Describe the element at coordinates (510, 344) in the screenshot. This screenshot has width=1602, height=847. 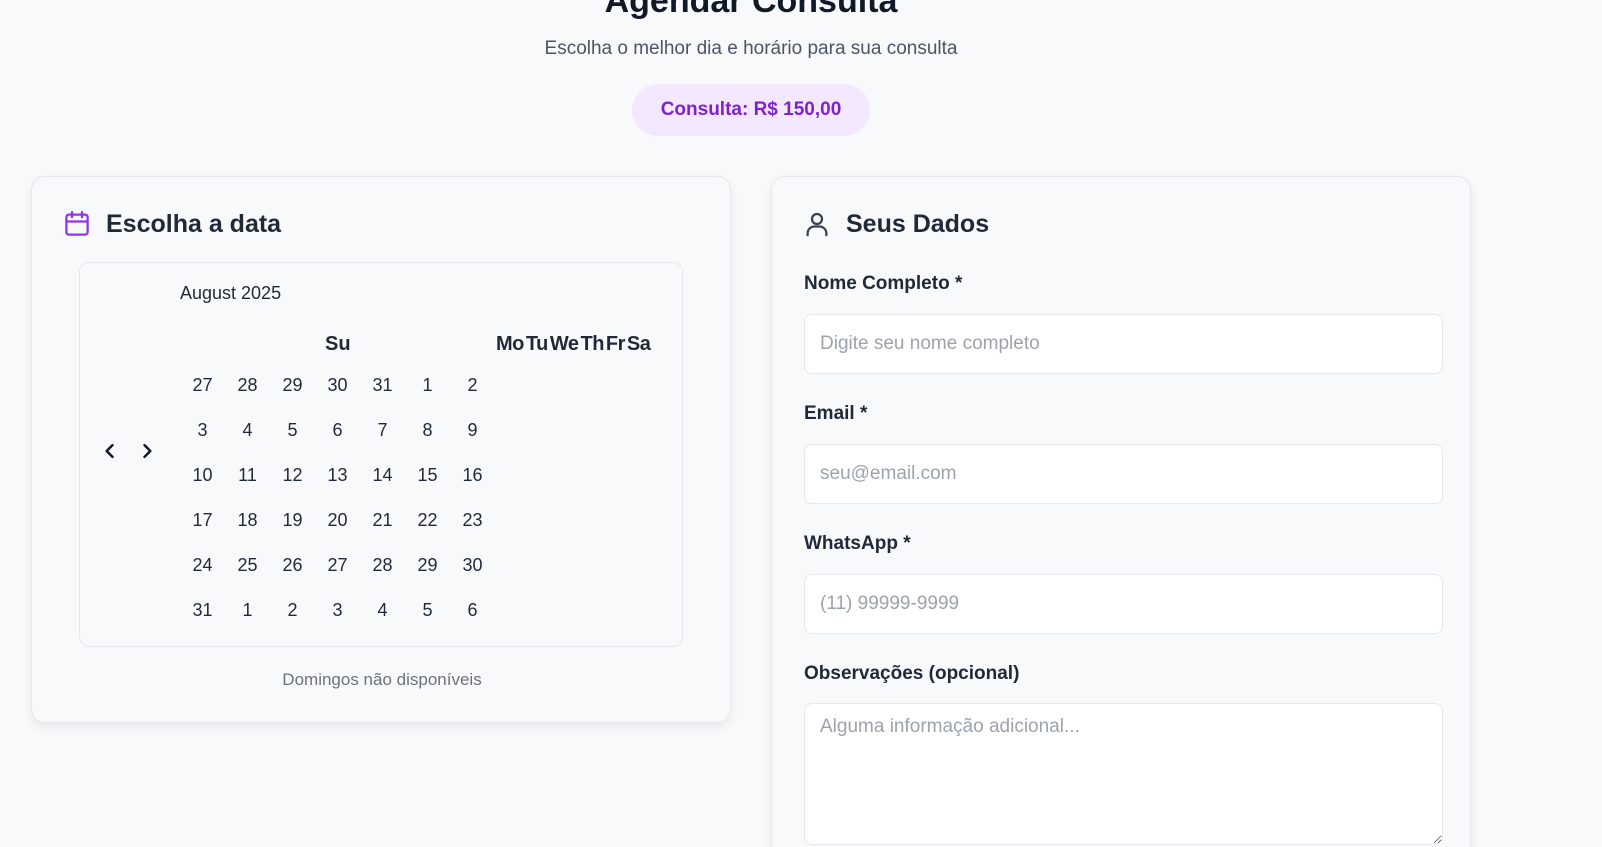
I see `weekday-header: Mo` at that location.